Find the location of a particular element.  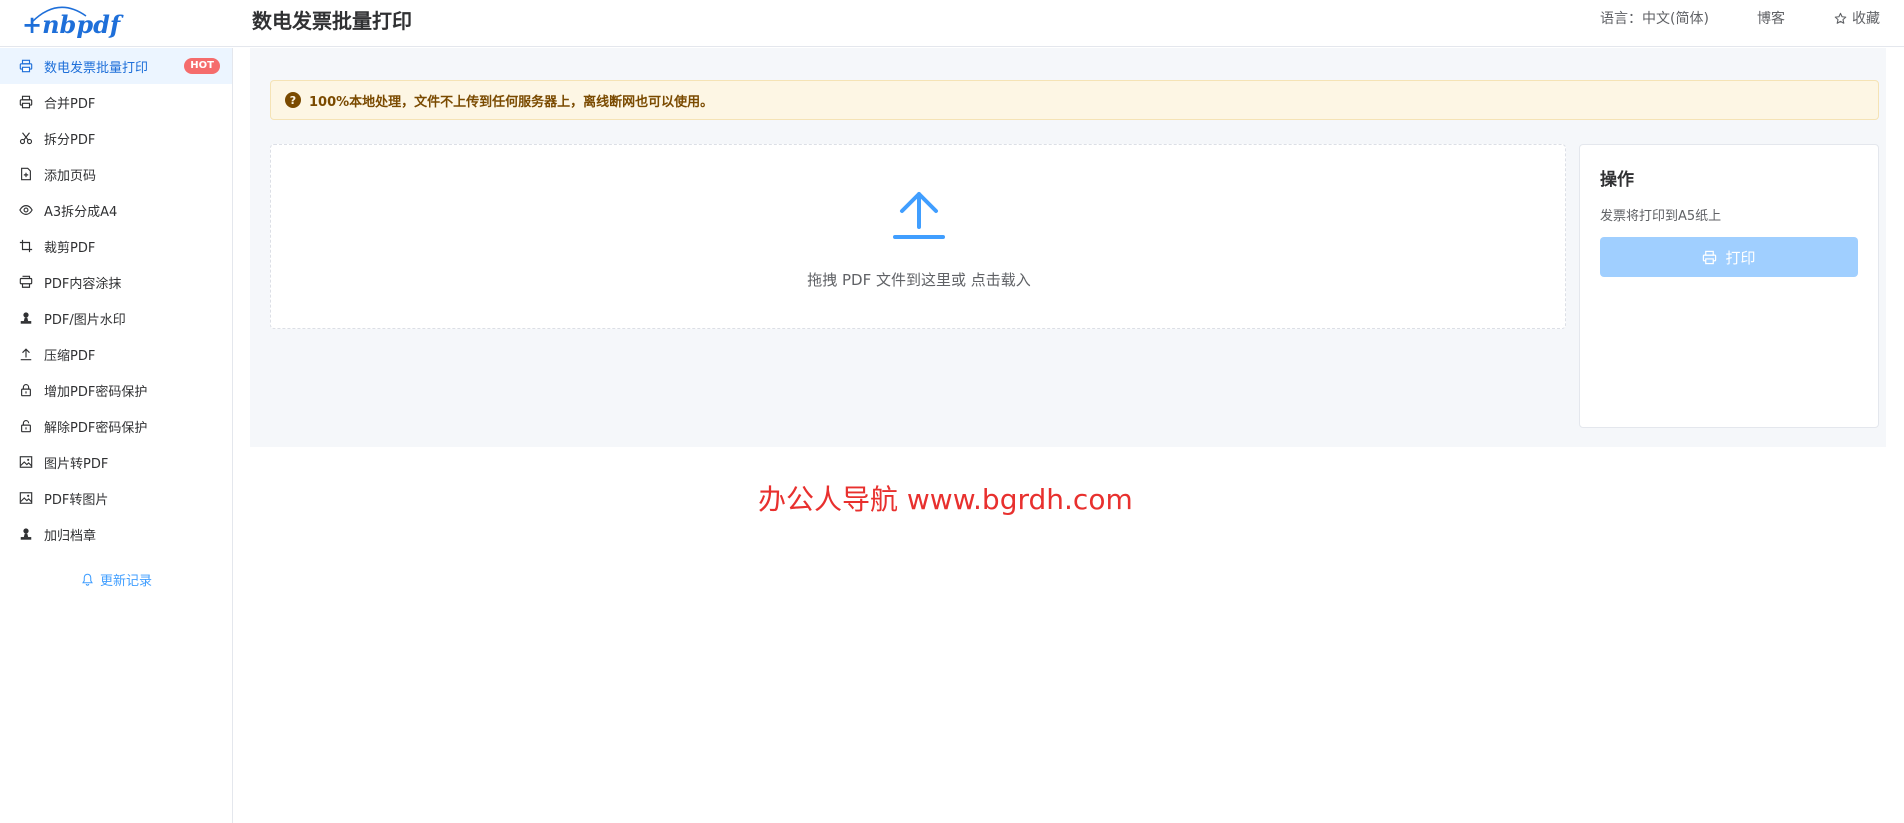

scissors-icon is located at coordinates (26, 138).